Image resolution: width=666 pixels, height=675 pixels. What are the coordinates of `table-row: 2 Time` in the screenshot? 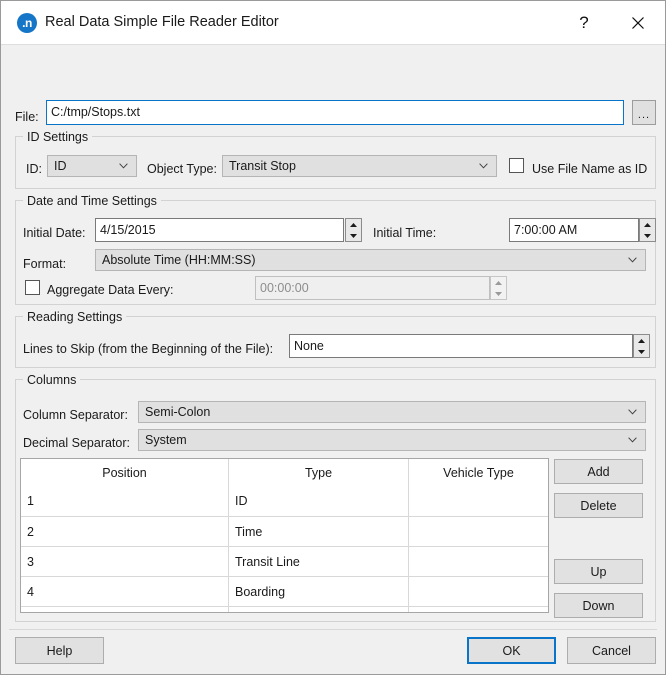 It's located at (284, 531).